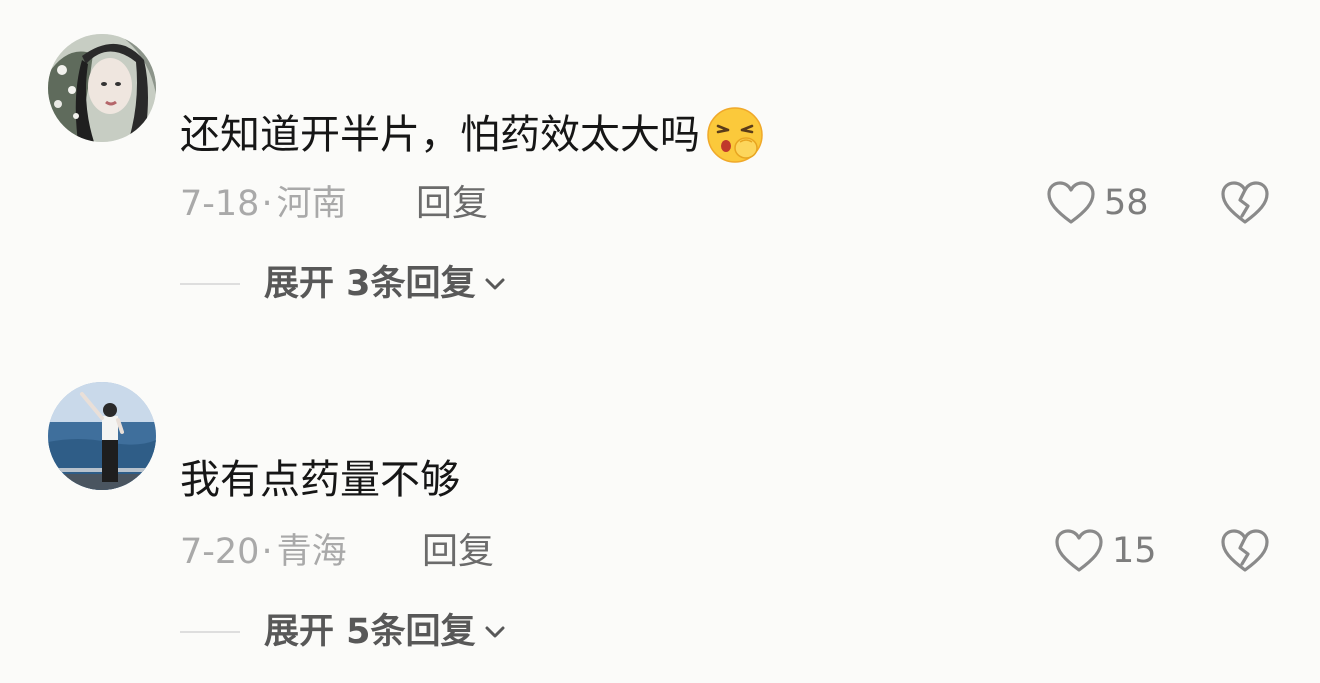  I want to click on like-button: 58, so click(1097, 203).